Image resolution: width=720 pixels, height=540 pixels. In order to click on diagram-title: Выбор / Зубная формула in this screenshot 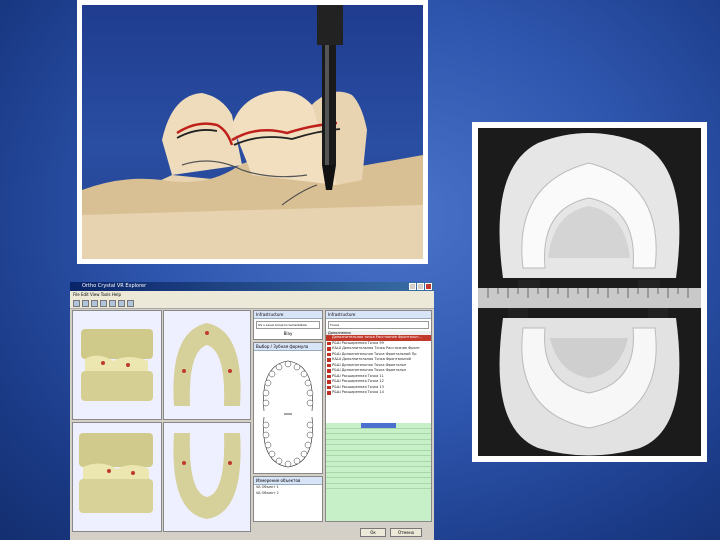, I will do `click(288, 347)`.